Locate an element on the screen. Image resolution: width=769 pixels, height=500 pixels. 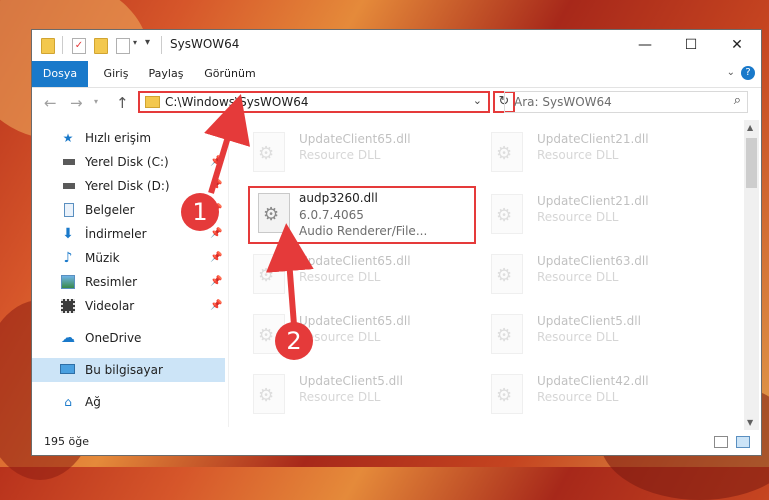
callout-badge-2: 2 is located at coordinates (294, 341).